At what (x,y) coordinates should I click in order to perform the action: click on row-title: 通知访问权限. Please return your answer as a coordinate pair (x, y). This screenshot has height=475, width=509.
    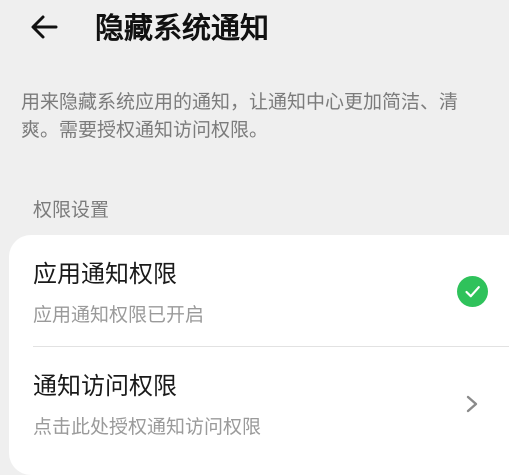
    Looking at the image, I should click on (105, 386).